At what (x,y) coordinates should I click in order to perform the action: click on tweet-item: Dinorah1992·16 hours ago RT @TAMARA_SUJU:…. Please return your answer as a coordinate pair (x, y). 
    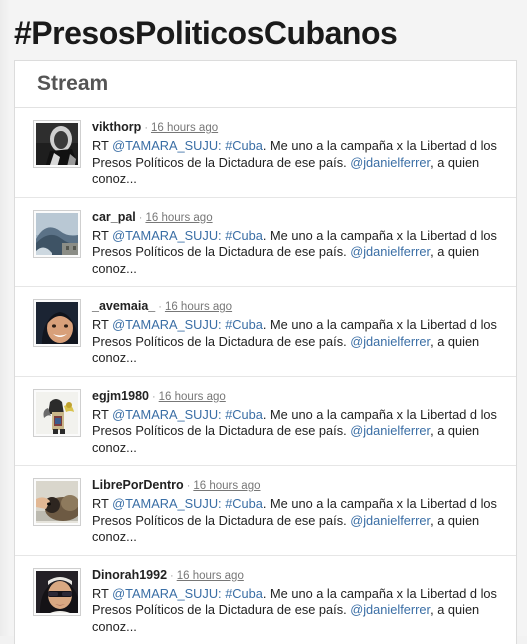
    Looking at the image, I should click on (265, 600).